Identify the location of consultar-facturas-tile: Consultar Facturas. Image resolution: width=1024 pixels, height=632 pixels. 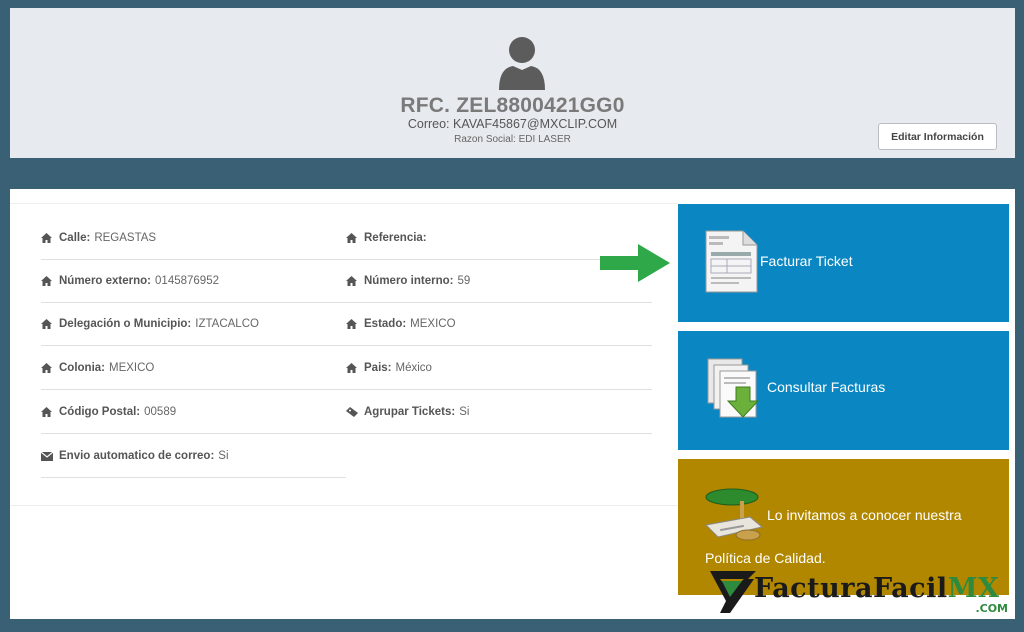
(843, 390).